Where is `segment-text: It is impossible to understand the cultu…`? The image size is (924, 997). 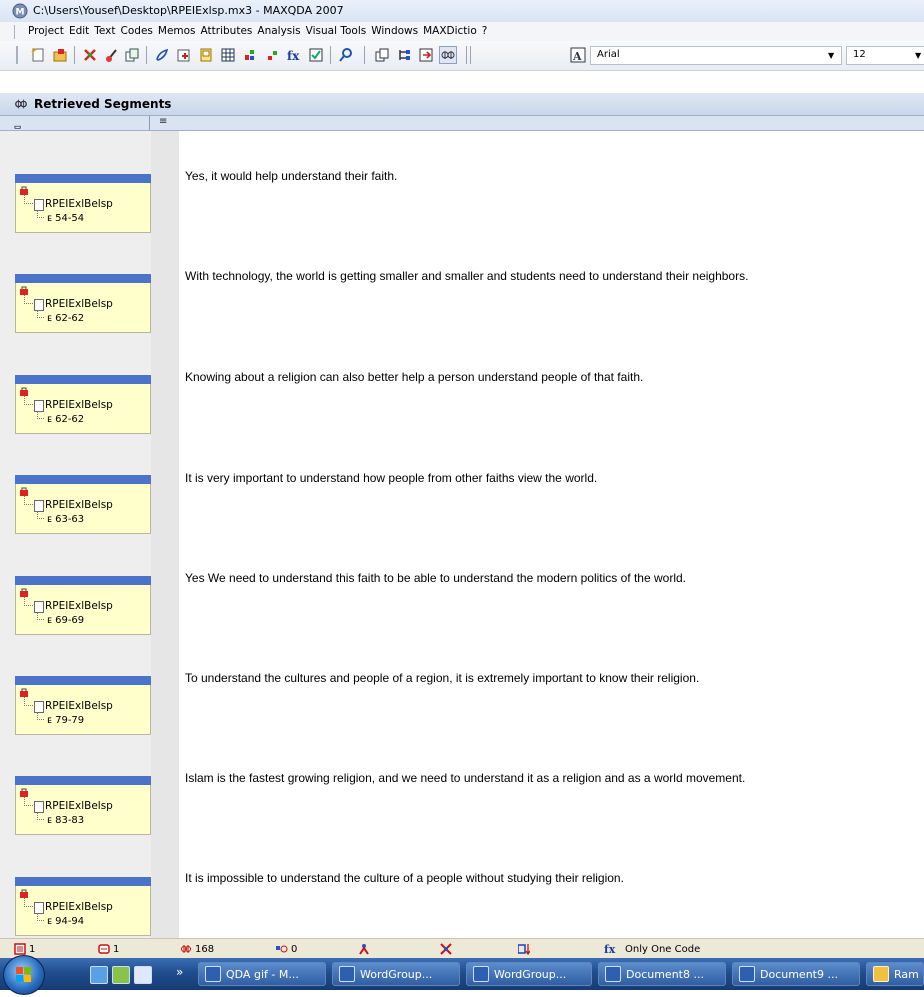
segment-text: It is impossible to understand the cultu… is located at coordinates (404, 878).